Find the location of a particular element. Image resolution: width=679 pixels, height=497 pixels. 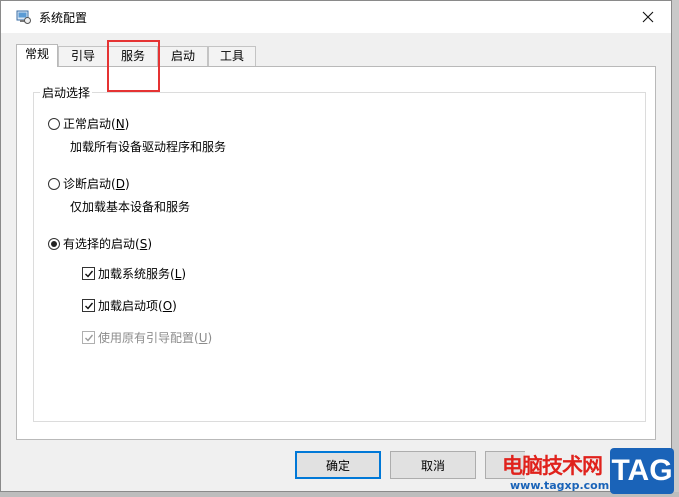

tab-services: 服务 is located at coordinates (133, 56).